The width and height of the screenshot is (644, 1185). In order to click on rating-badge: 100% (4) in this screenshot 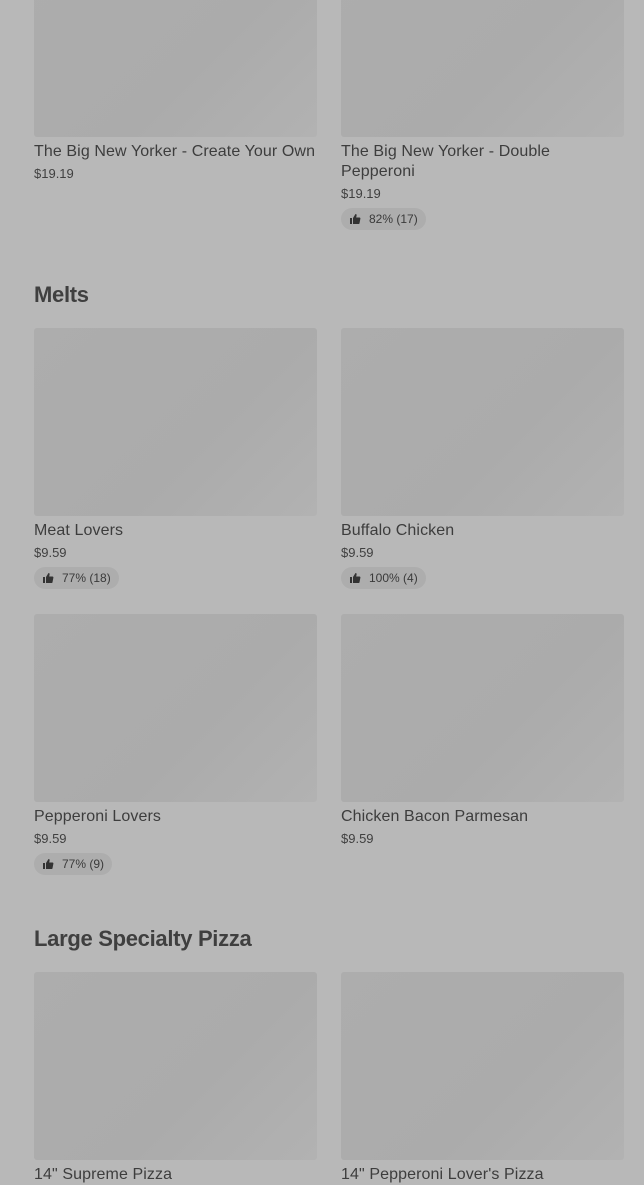, I will do `click(383, 578)`.